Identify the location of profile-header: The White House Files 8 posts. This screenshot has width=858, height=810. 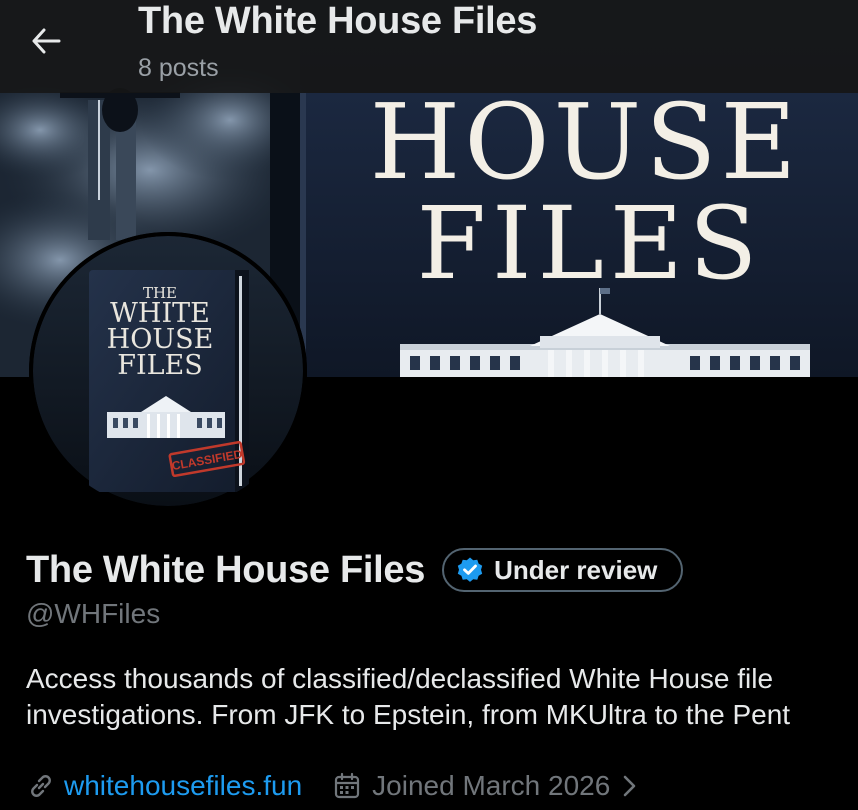
(429, 46).